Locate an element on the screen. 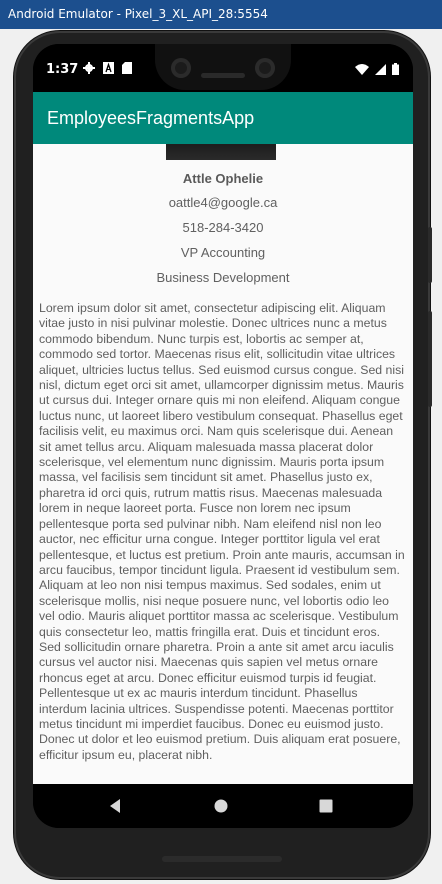 This screenshot has width=442, height=884. app-bar: EmployeesFragmentsApp is located at coordinates (223, 118).